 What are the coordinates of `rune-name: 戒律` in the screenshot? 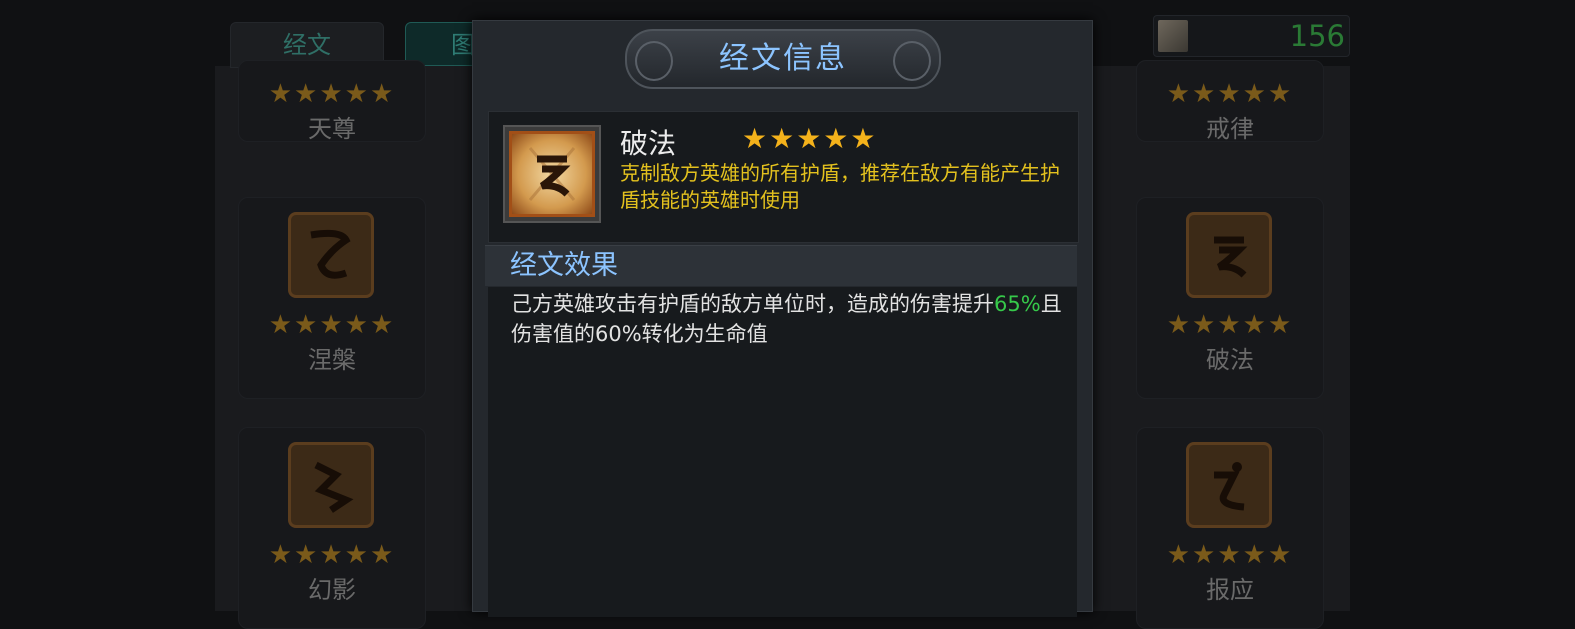 It's located at (1230, 129).